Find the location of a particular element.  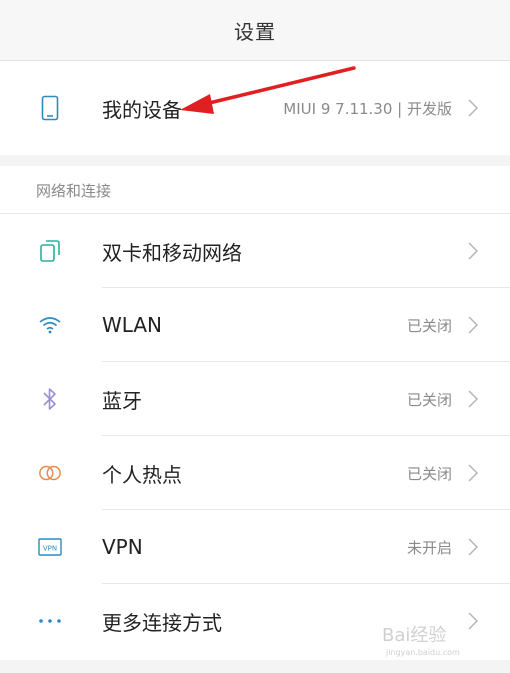

wlan-row: WLAN 已关闭 is located at coordinates (255, 325).